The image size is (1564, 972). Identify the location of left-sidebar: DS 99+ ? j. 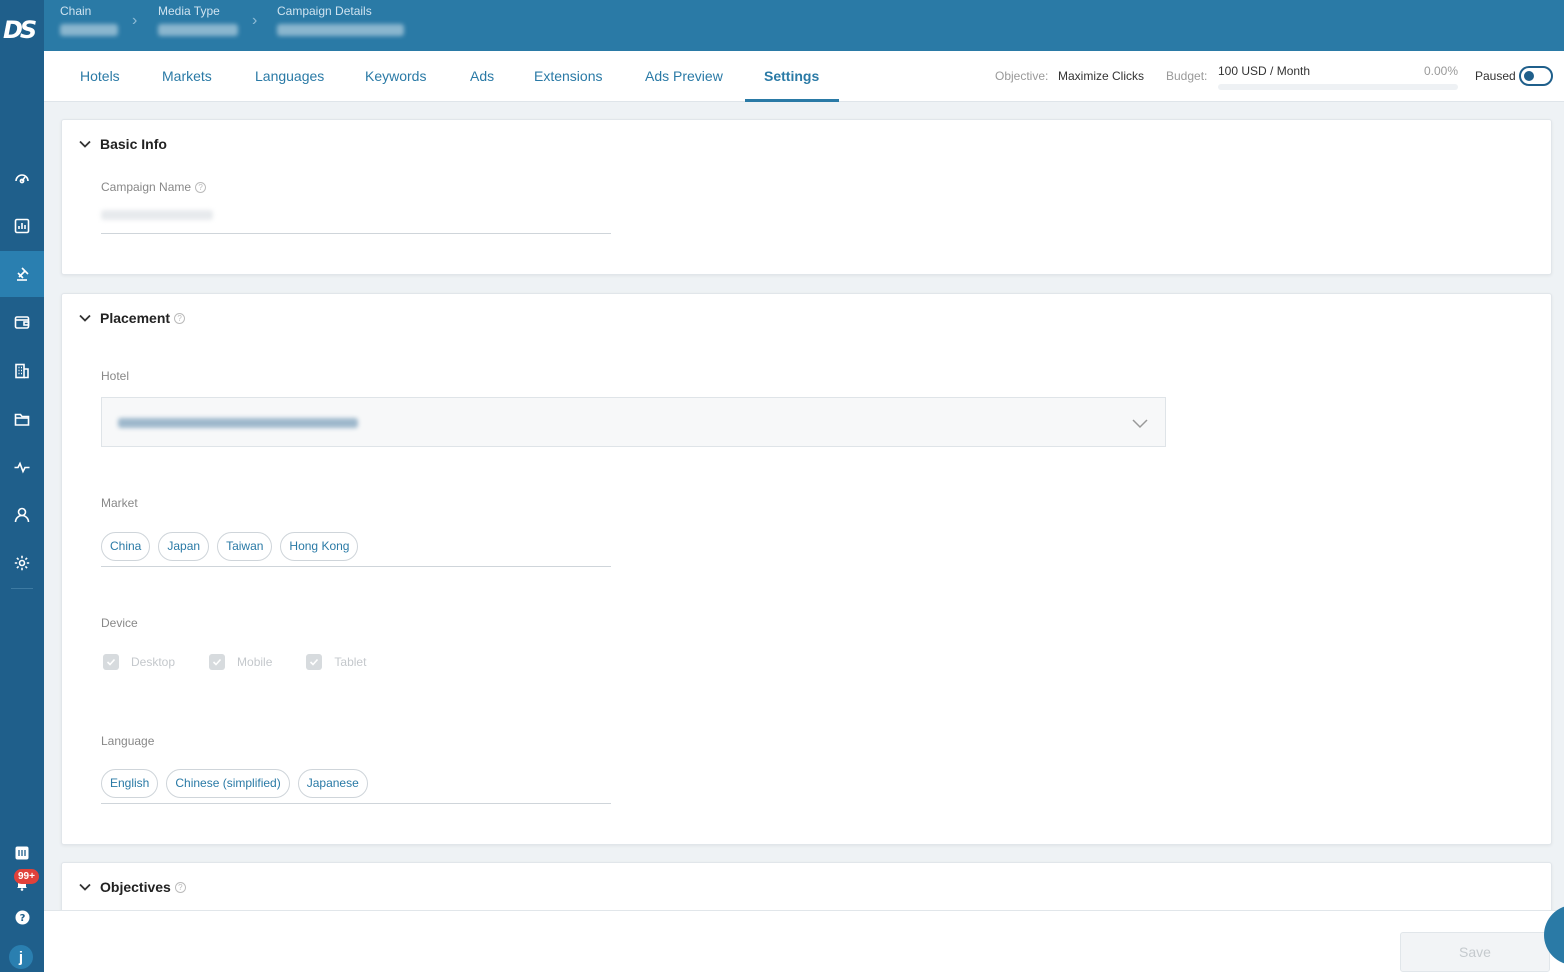
(22, 486).